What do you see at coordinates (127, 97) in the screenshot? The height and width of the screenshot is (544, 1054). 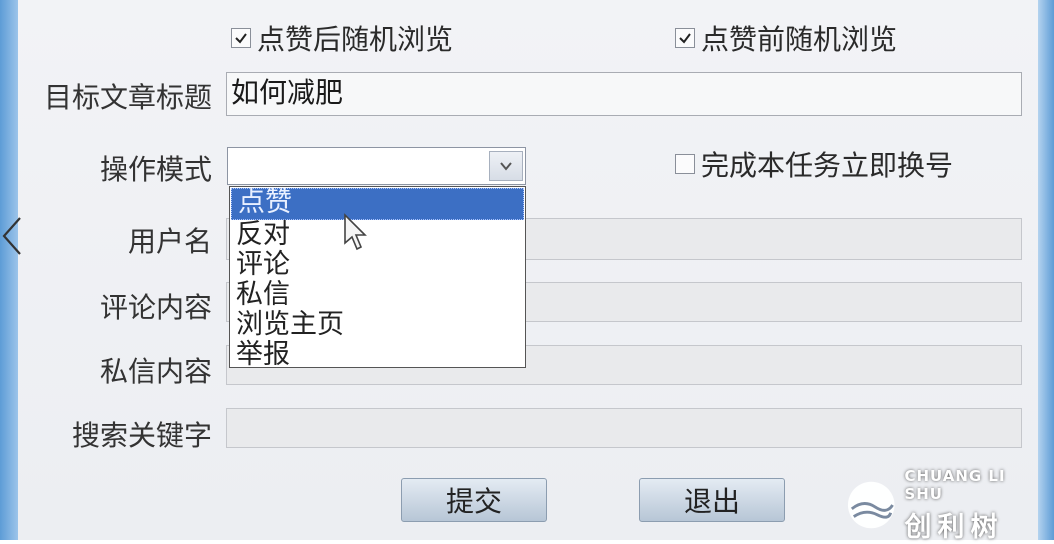 I see `title-label: 目标文章标题` at bounding box center [127, 97].